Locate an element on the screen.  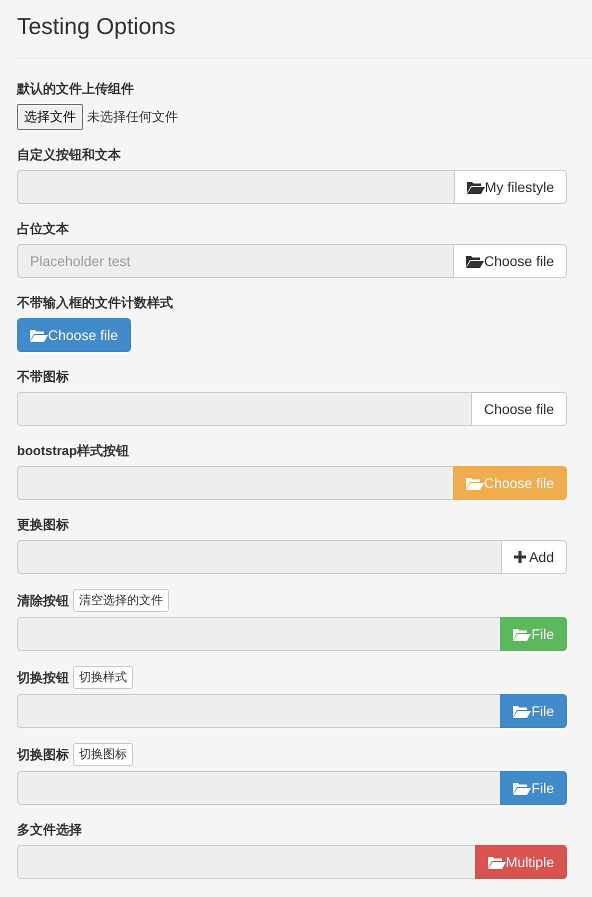
action-button: 清空选择的文件 is located at coordinates (121, 600).